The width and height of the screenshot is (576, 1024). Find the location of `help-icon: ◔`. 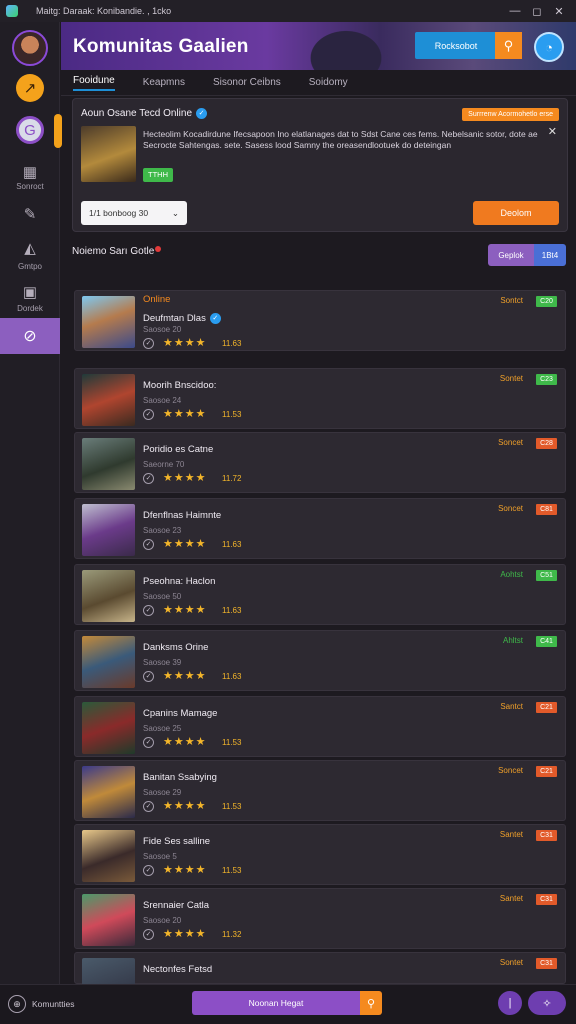

help-icon: ◔ is located at coordinates (549, 47).